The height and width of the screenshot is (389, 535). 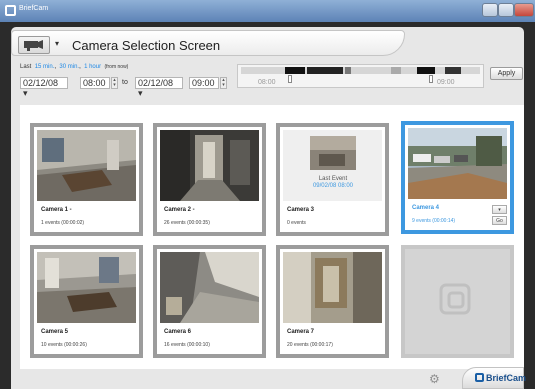 What do you see at coordinates (431, 79) in the screenshot?
I see `timeline-end-handle` at bounding box center [431, 79].